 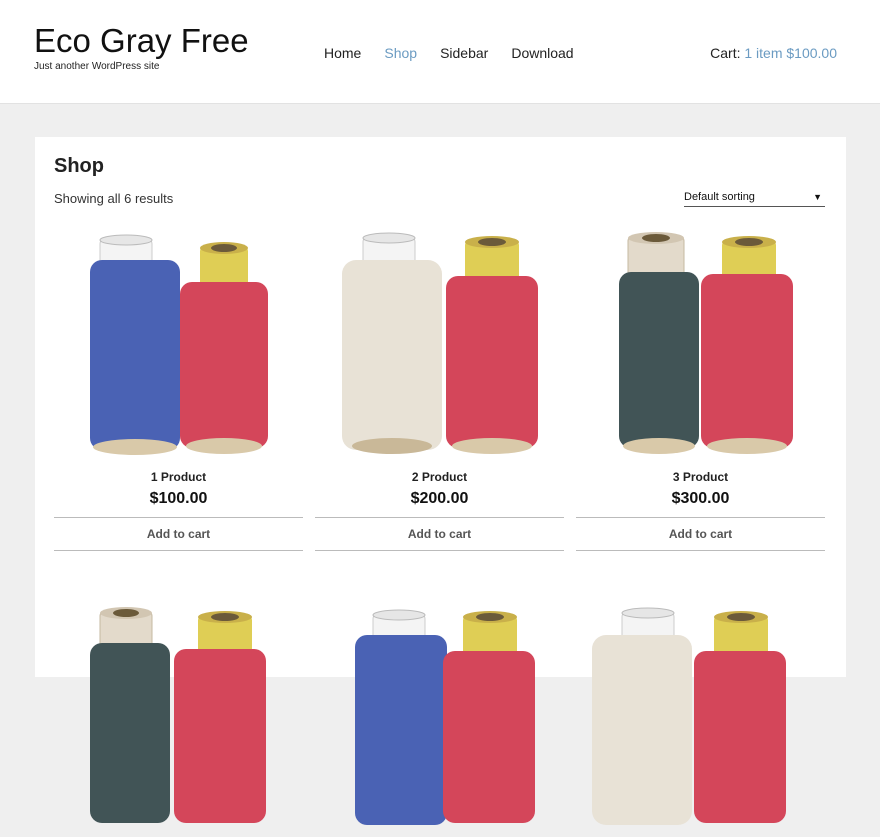 I want to click on product-name: 2 Product, so click(x=439, y=477).